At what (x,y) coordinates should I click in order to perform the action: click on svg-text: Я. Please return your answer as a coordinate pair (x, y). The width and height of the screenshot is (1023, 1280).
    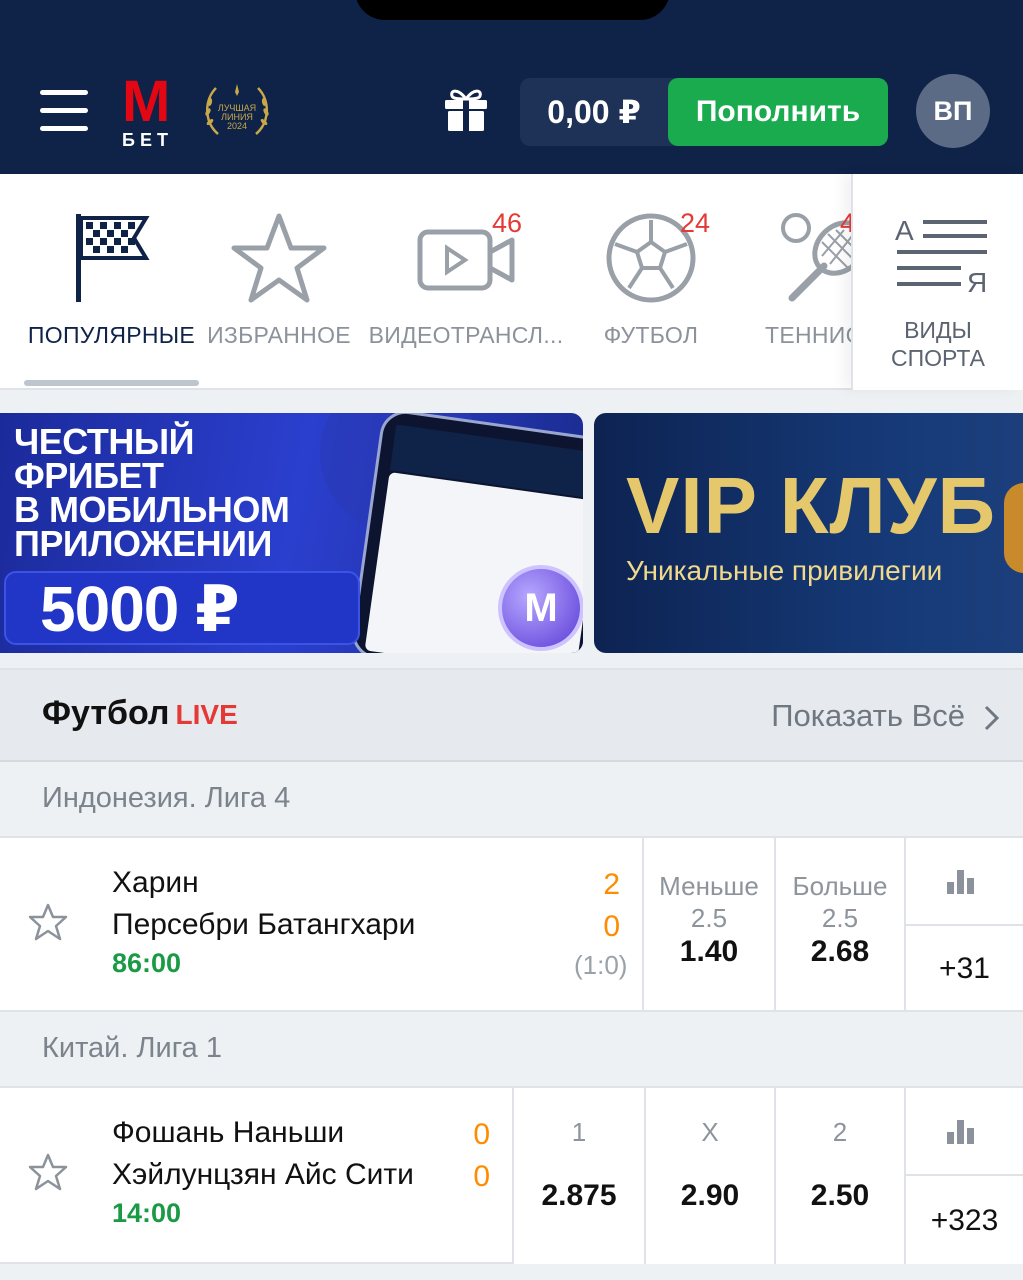
    Looking at the image, I should click on (977, 281).